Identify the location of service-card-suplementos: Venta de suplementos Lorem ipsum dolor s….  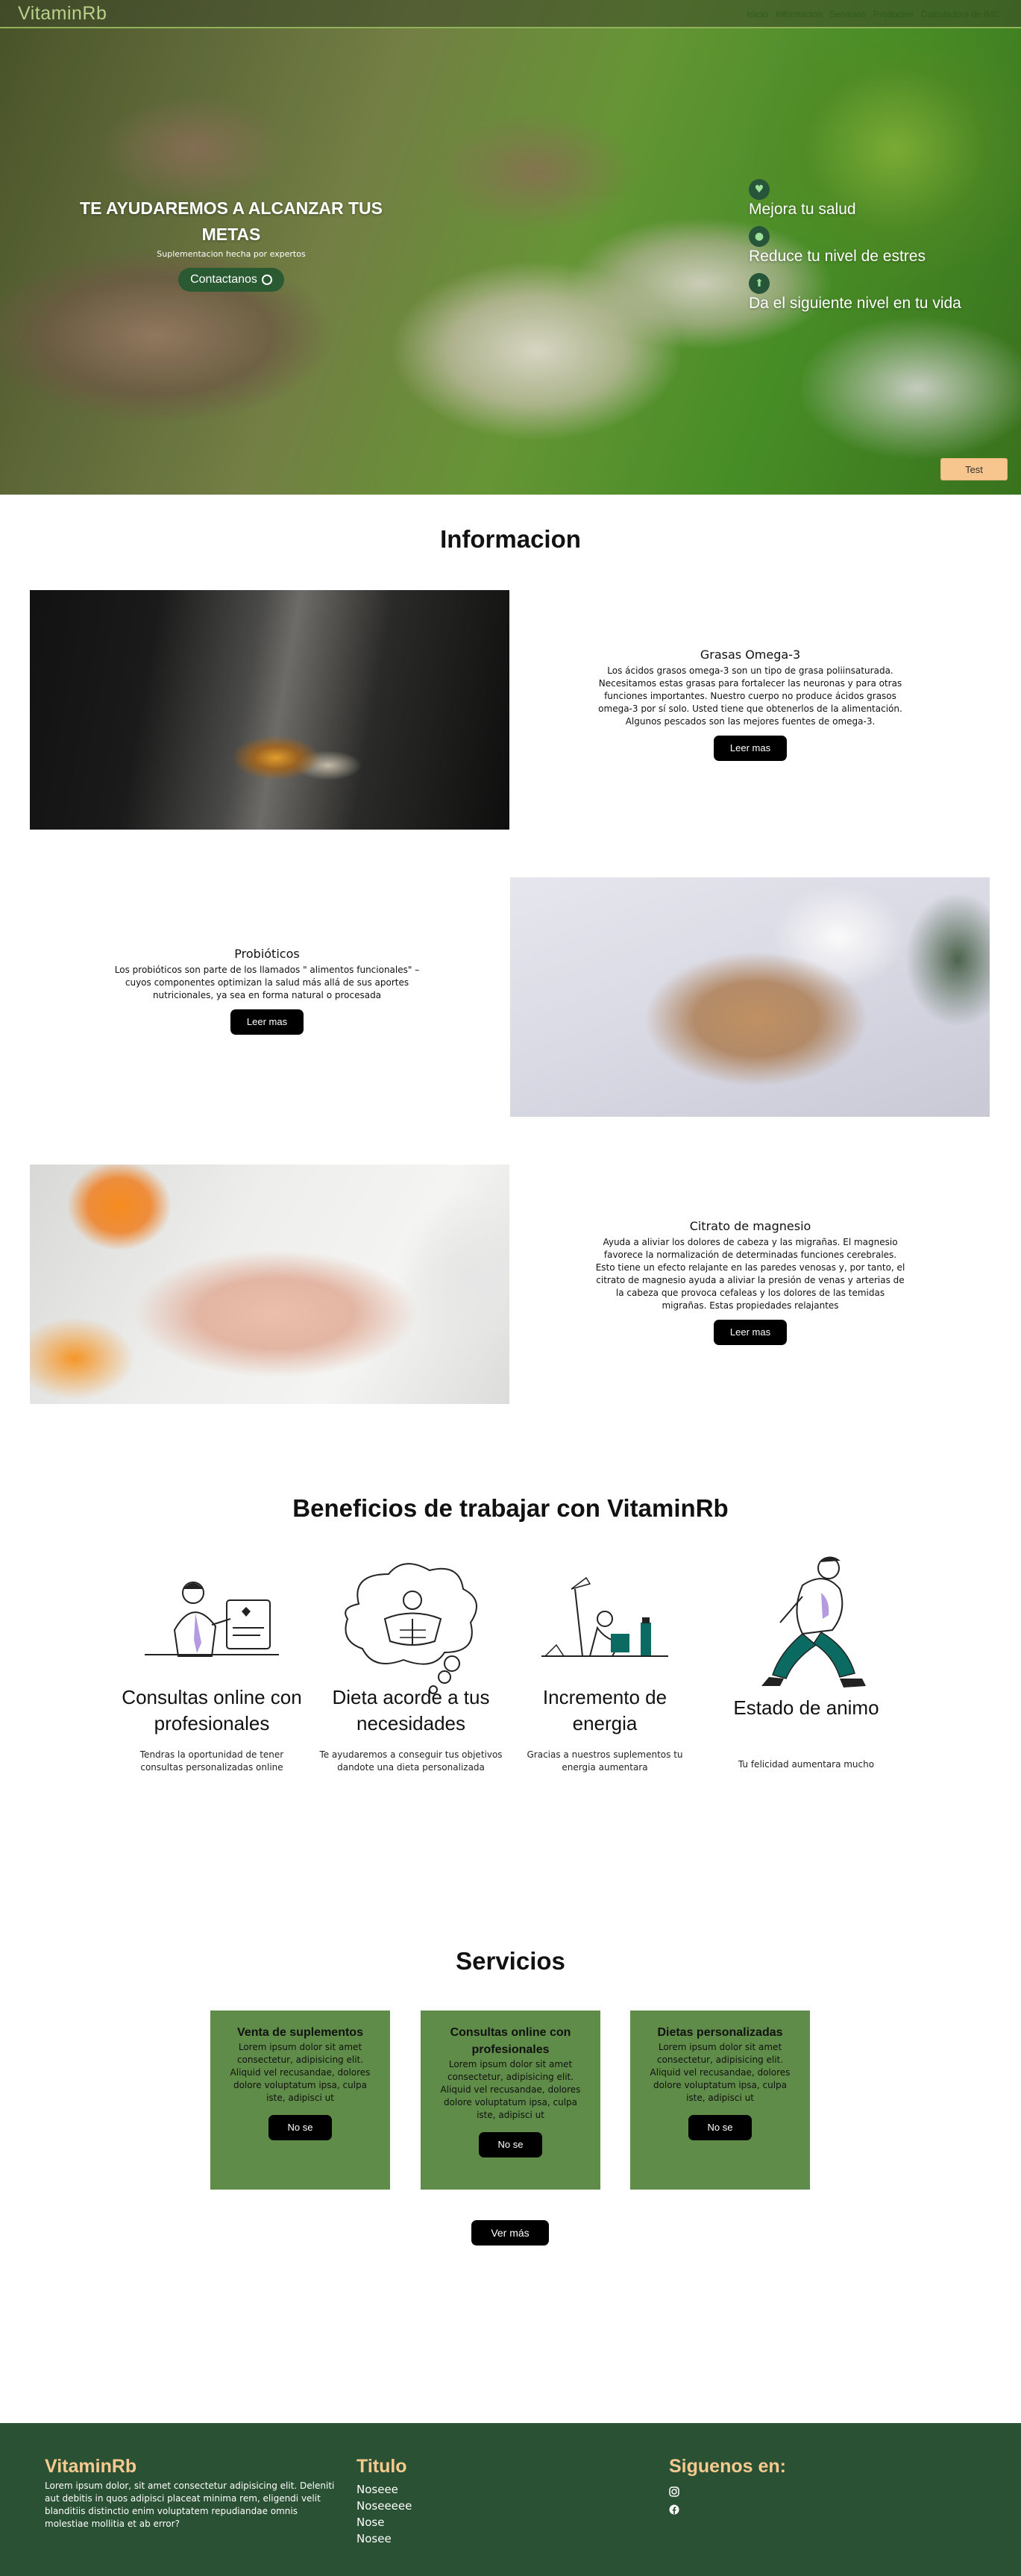
(300, 2100).